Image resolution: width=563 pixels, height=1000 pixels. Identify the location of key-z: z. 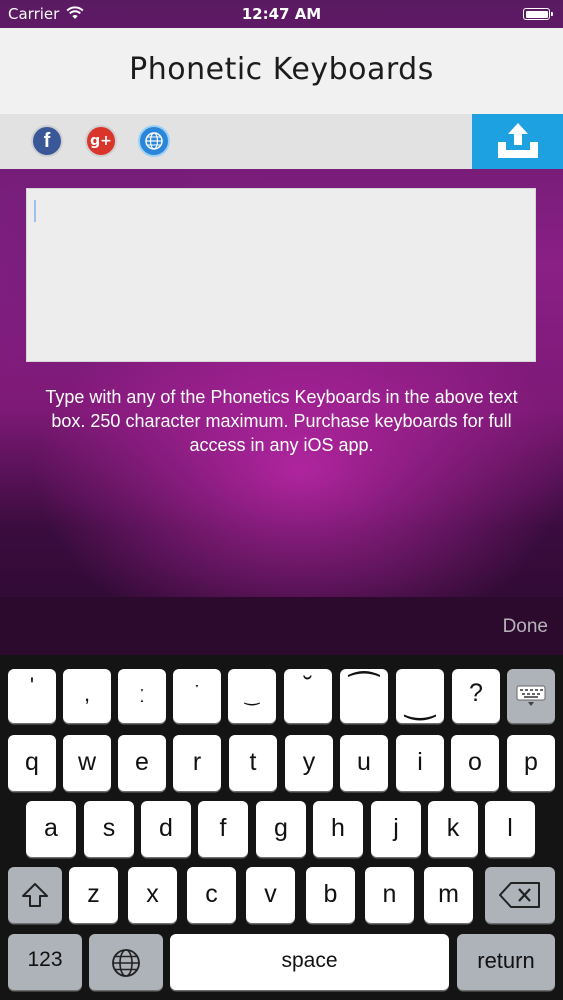
(93, 895).